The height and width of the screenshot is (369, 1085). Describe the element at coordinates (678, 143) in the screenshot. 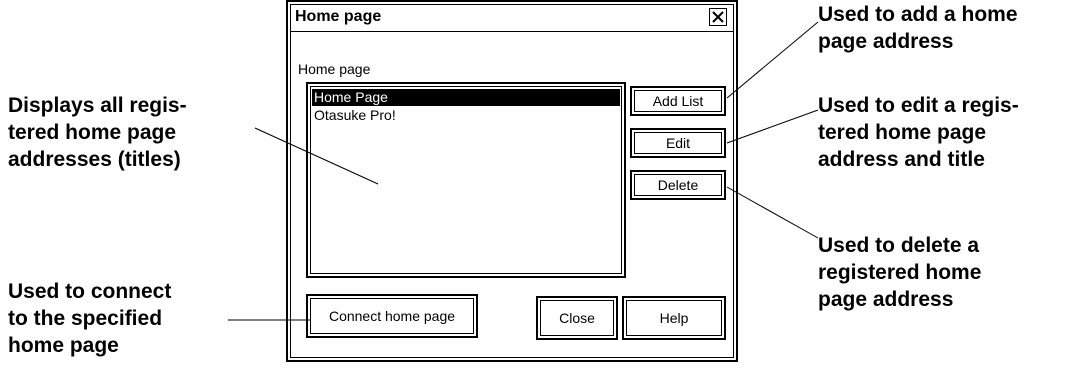

I see `edit-label: Edit` at that location.